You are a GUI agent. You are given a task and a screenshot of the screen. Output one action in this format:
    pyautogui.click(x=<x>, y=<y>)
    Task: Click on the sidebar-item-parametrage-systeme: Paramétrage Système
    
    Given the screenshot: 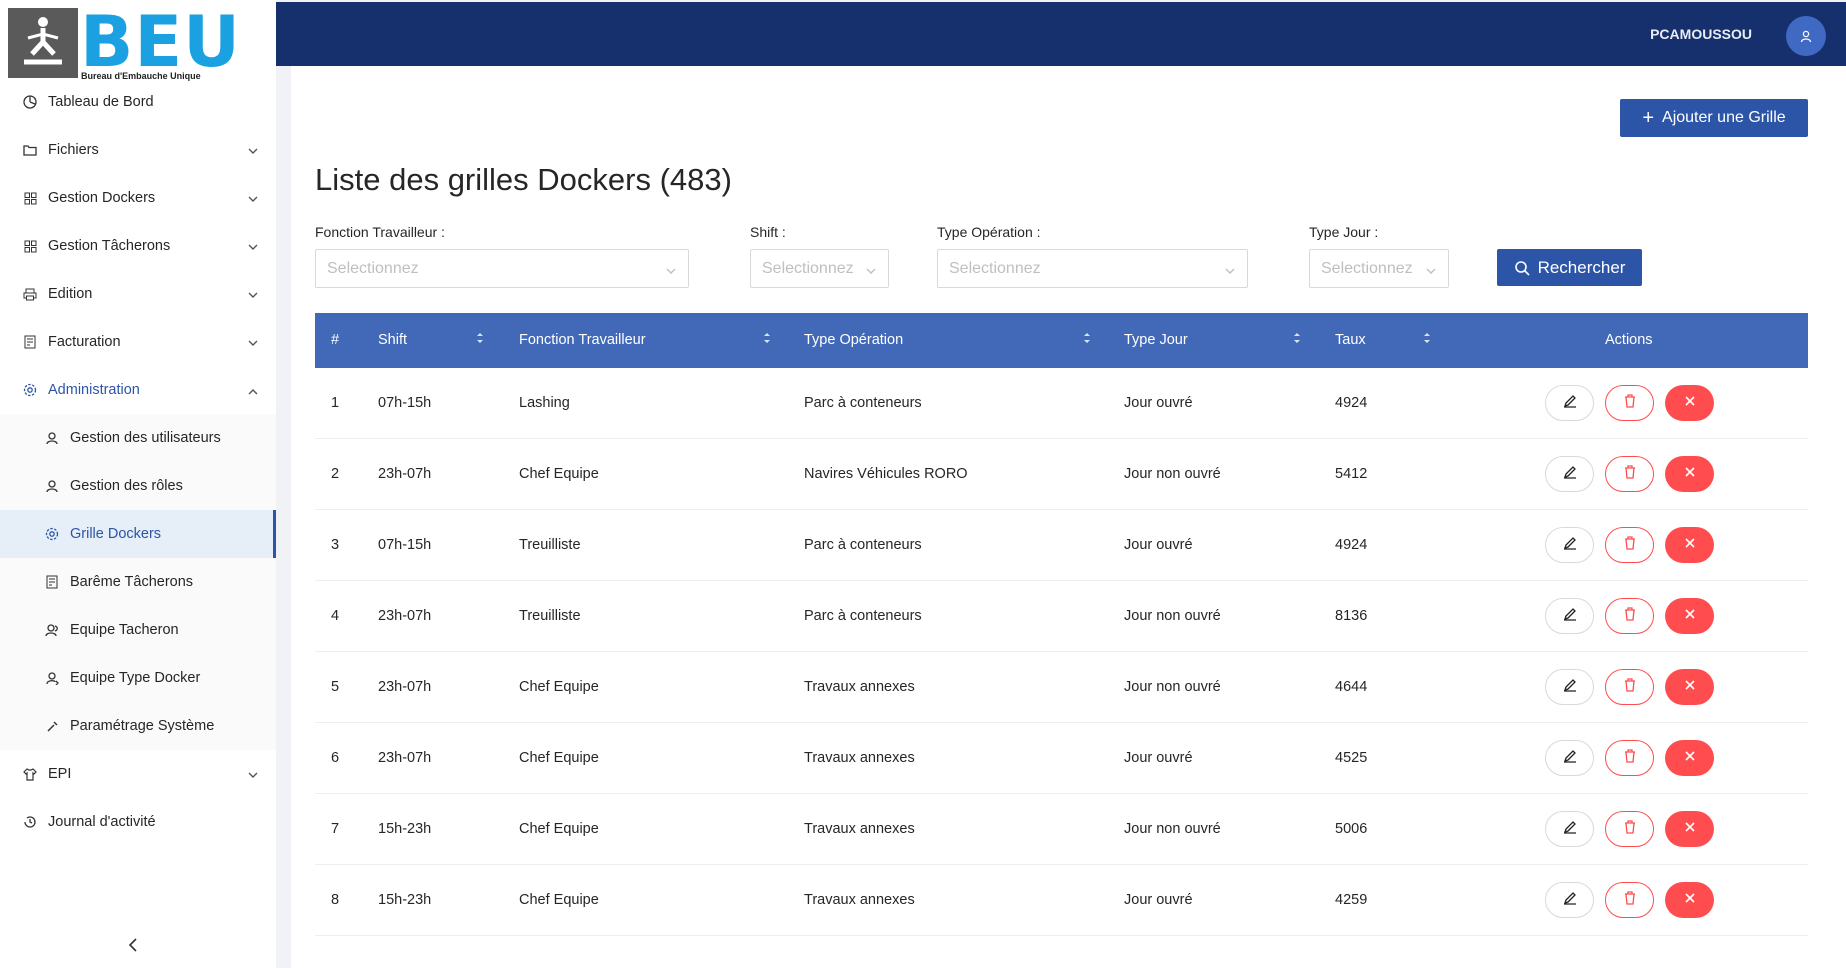 What is the action you would take?
    pyautogui.click(x=138, y=726)
    